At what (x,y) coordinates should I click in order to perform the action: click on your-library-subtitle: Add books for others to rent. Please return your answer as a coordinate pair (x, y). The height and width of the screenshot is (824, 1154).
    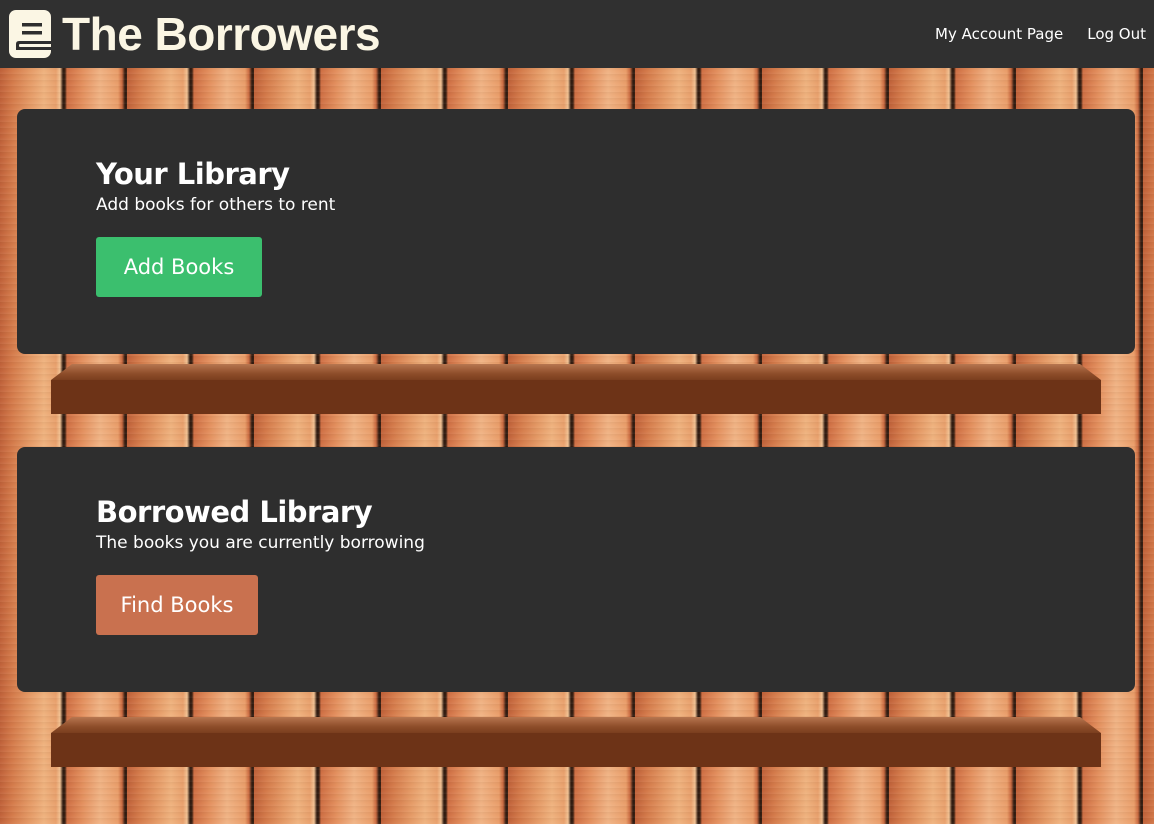
    Looking at the image, I should click on (216, 205).